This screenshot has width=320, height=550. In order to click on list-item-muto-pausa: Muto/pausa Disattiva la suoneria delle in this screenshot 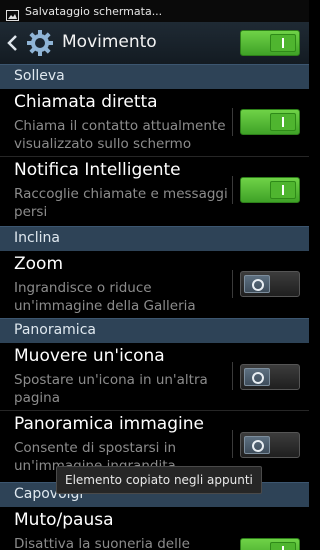, I will do `click(154, 528)`.